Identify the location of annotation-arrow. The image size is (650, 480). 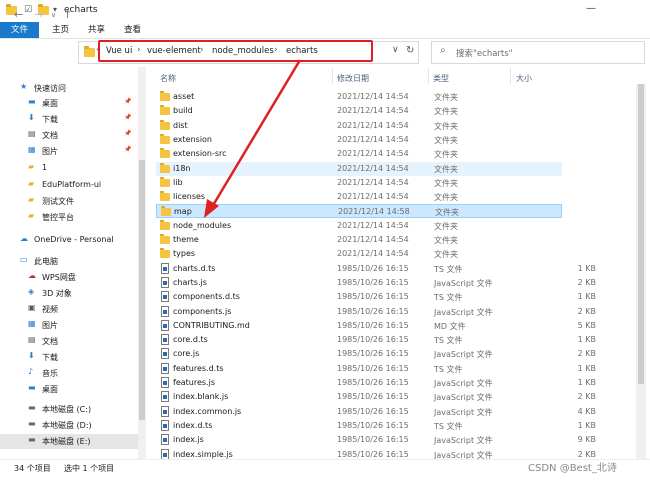
(253, 138).